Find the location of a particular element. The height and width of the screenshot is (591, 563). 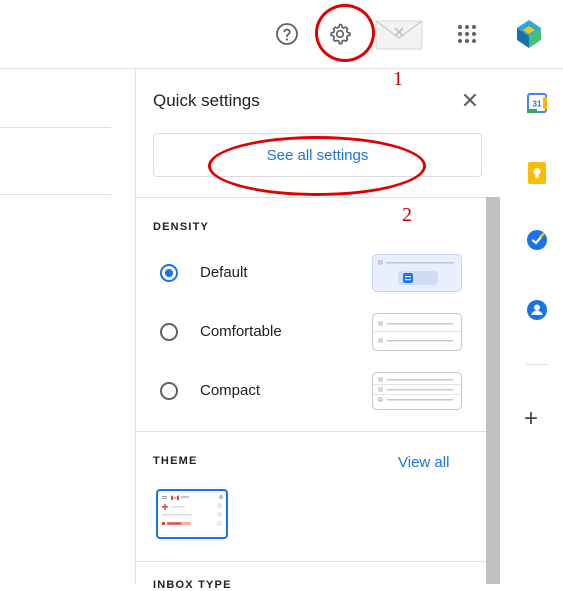

calendar-app-button: 31 is located at coordinates (537, 103).